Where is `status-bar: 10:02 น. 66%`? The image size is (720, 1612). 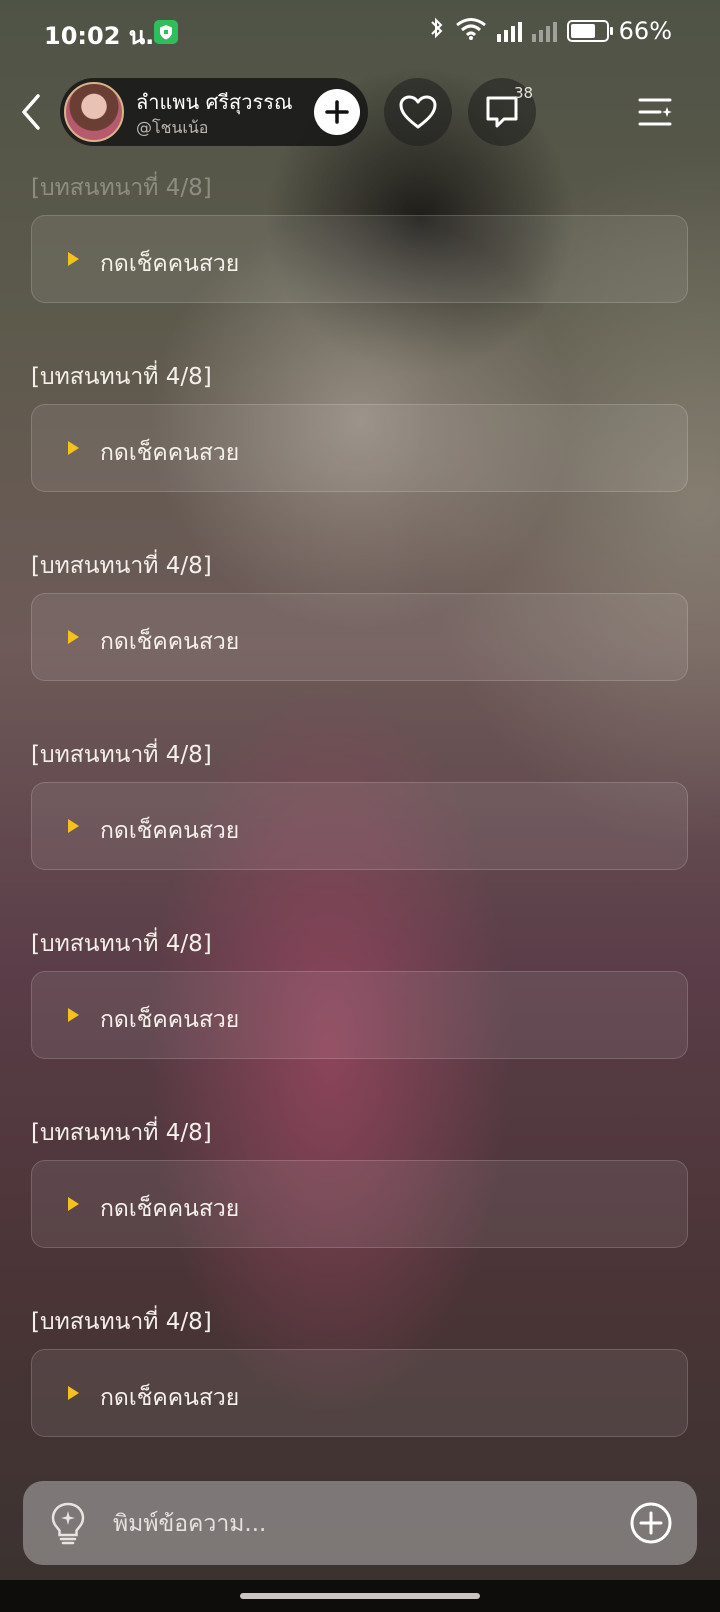
status-bar: 10:02 น. 66% is located at coordinates (360, 33).